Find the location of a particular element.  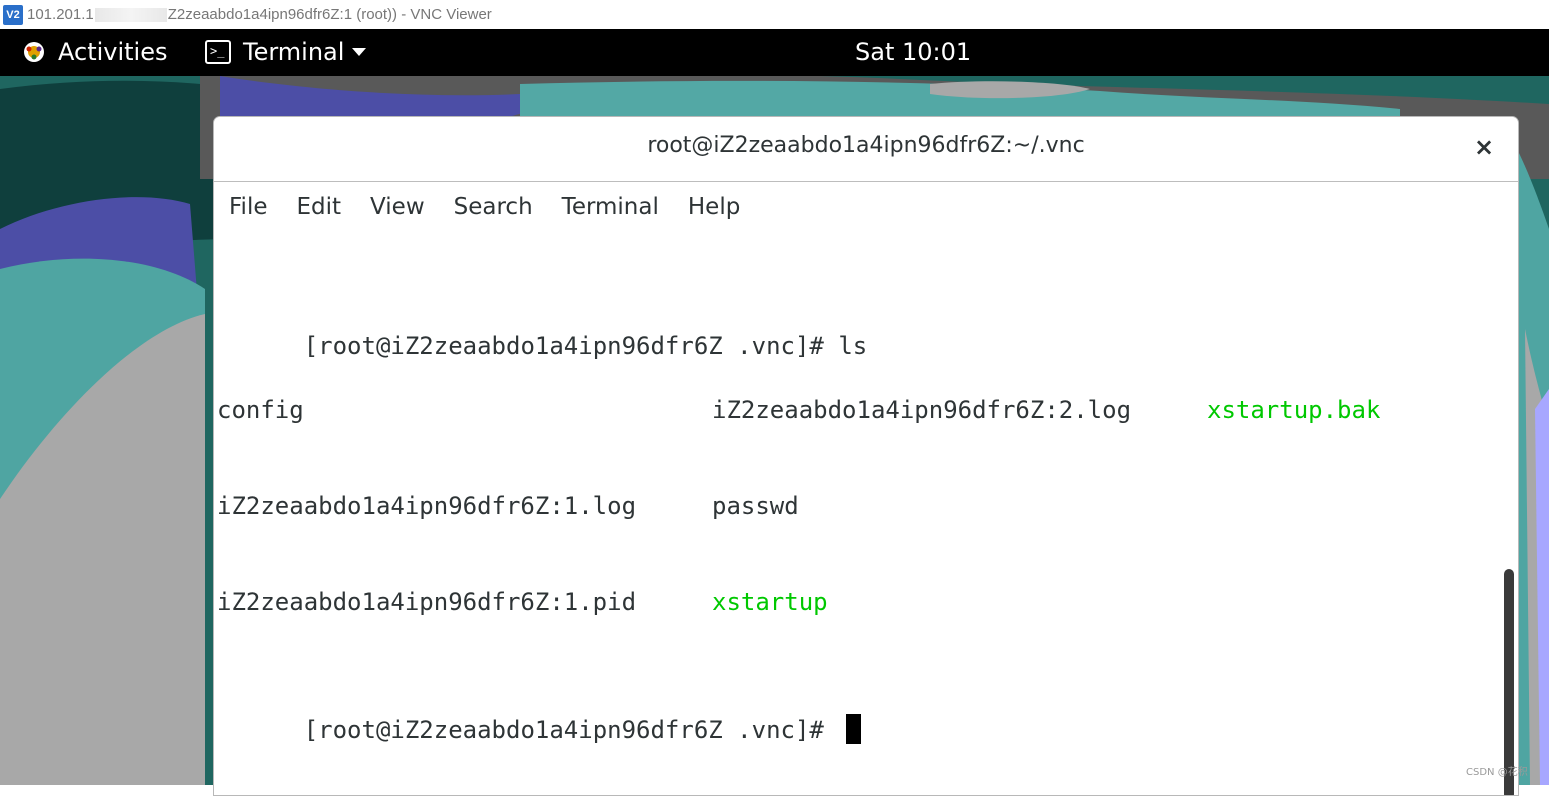

file-entry: passwd is located at coordinates (755, 506).